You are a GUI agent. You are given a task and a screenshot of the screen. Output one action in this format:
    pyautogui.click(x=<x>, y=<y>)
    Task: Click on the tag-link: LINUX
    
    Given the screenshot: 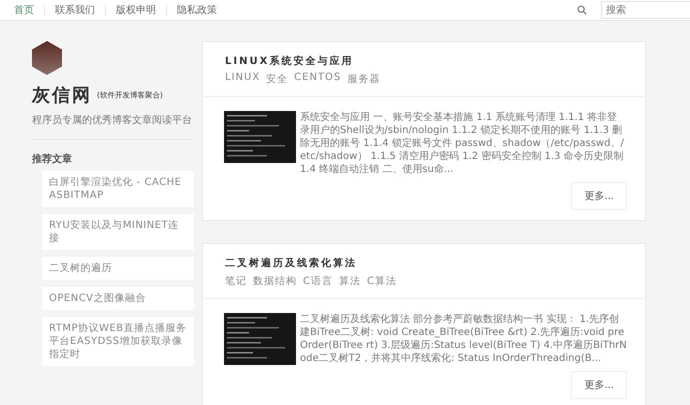 What is the action you would take?
    pyautogui.click(x=242, y=79)
    